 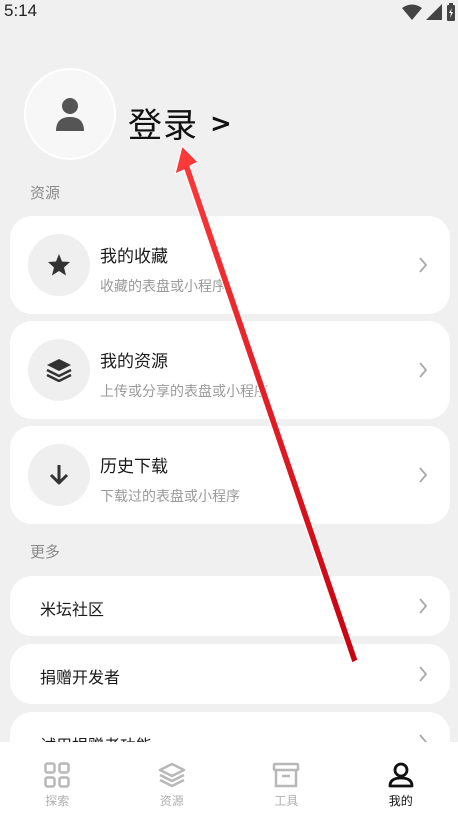 I want to click on favorites-card: 我的收藏 收藏的表盘或小程序, so click(x=230, y=265).